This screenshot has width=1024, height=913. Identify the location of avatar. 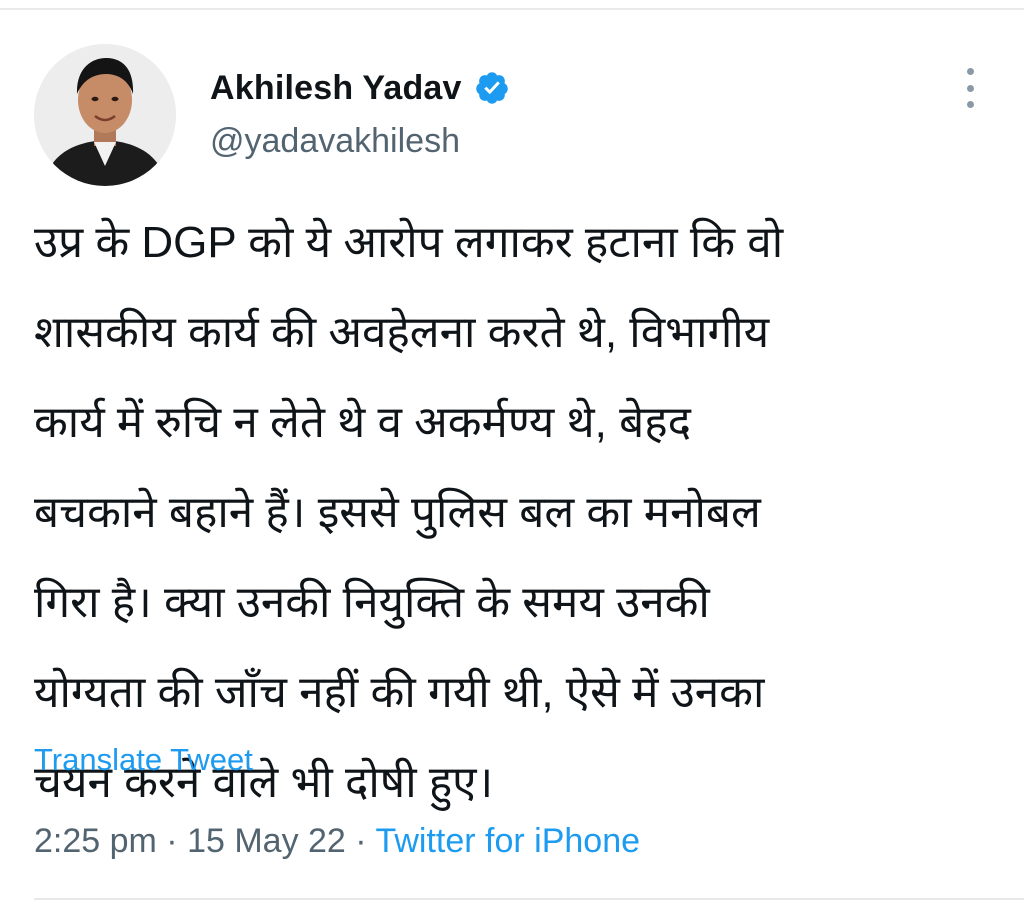
(105, 115).